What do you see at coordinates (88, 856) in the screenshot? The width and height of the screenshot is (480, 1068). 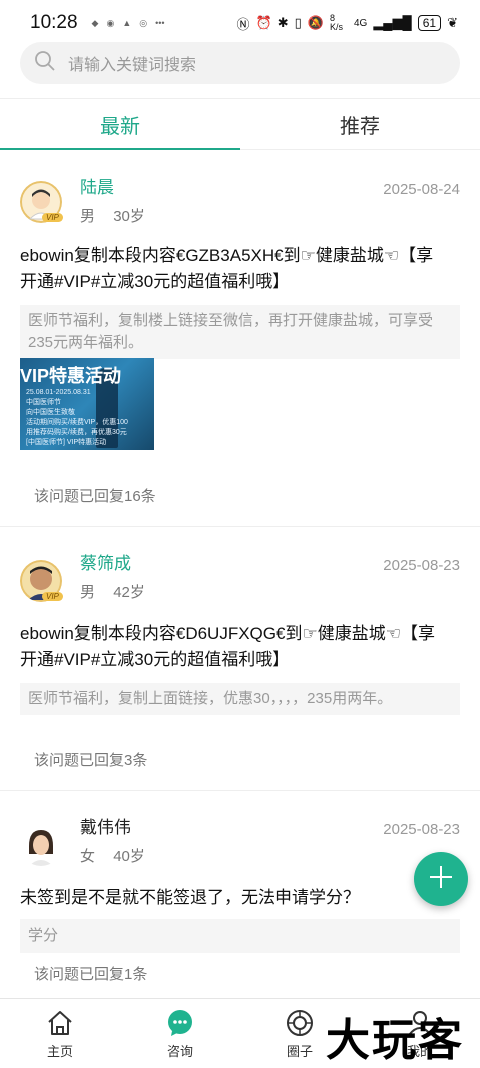 I see `user-gender: 女` at bounding box center [88, 856].